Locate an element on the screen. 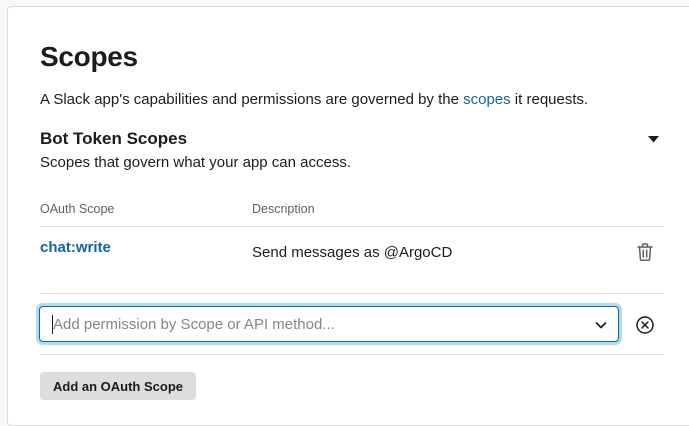 Image resolution: width=689 pixels, height=426 pixels. intro-text-after: it requests. is located at coordinates (549, 99).